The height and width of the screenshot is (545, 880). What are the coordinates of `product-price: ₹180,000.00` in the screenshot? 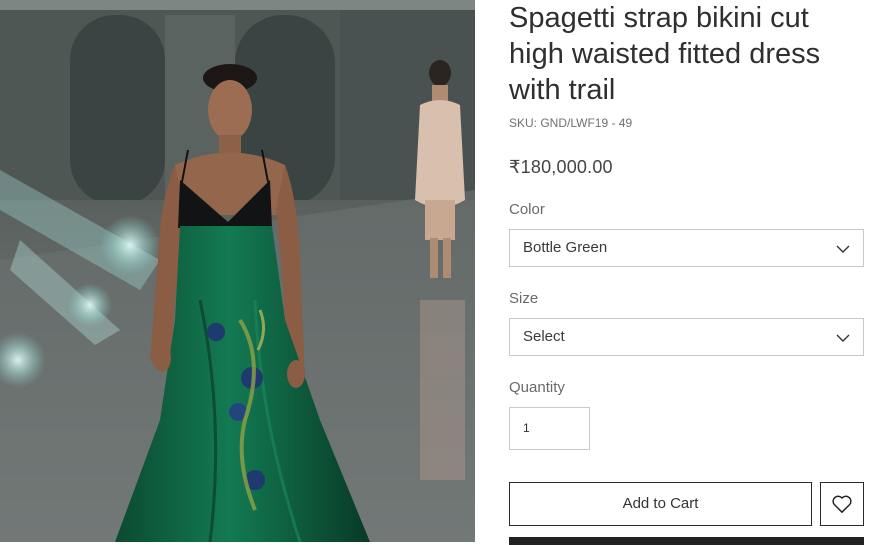 It's located at (561, 167).